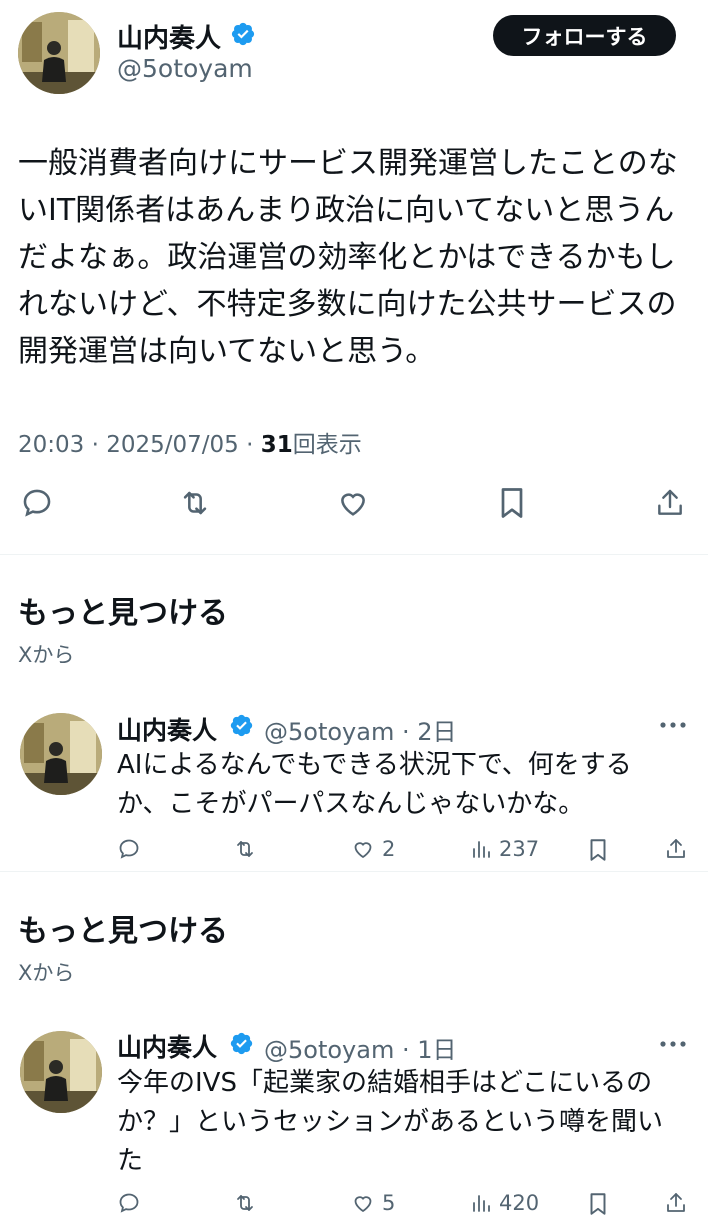 The image size is (708, 1217). Describe the element at coordinates (327, 445) in the screenshot. I see `view-label: 回表示` at that location.